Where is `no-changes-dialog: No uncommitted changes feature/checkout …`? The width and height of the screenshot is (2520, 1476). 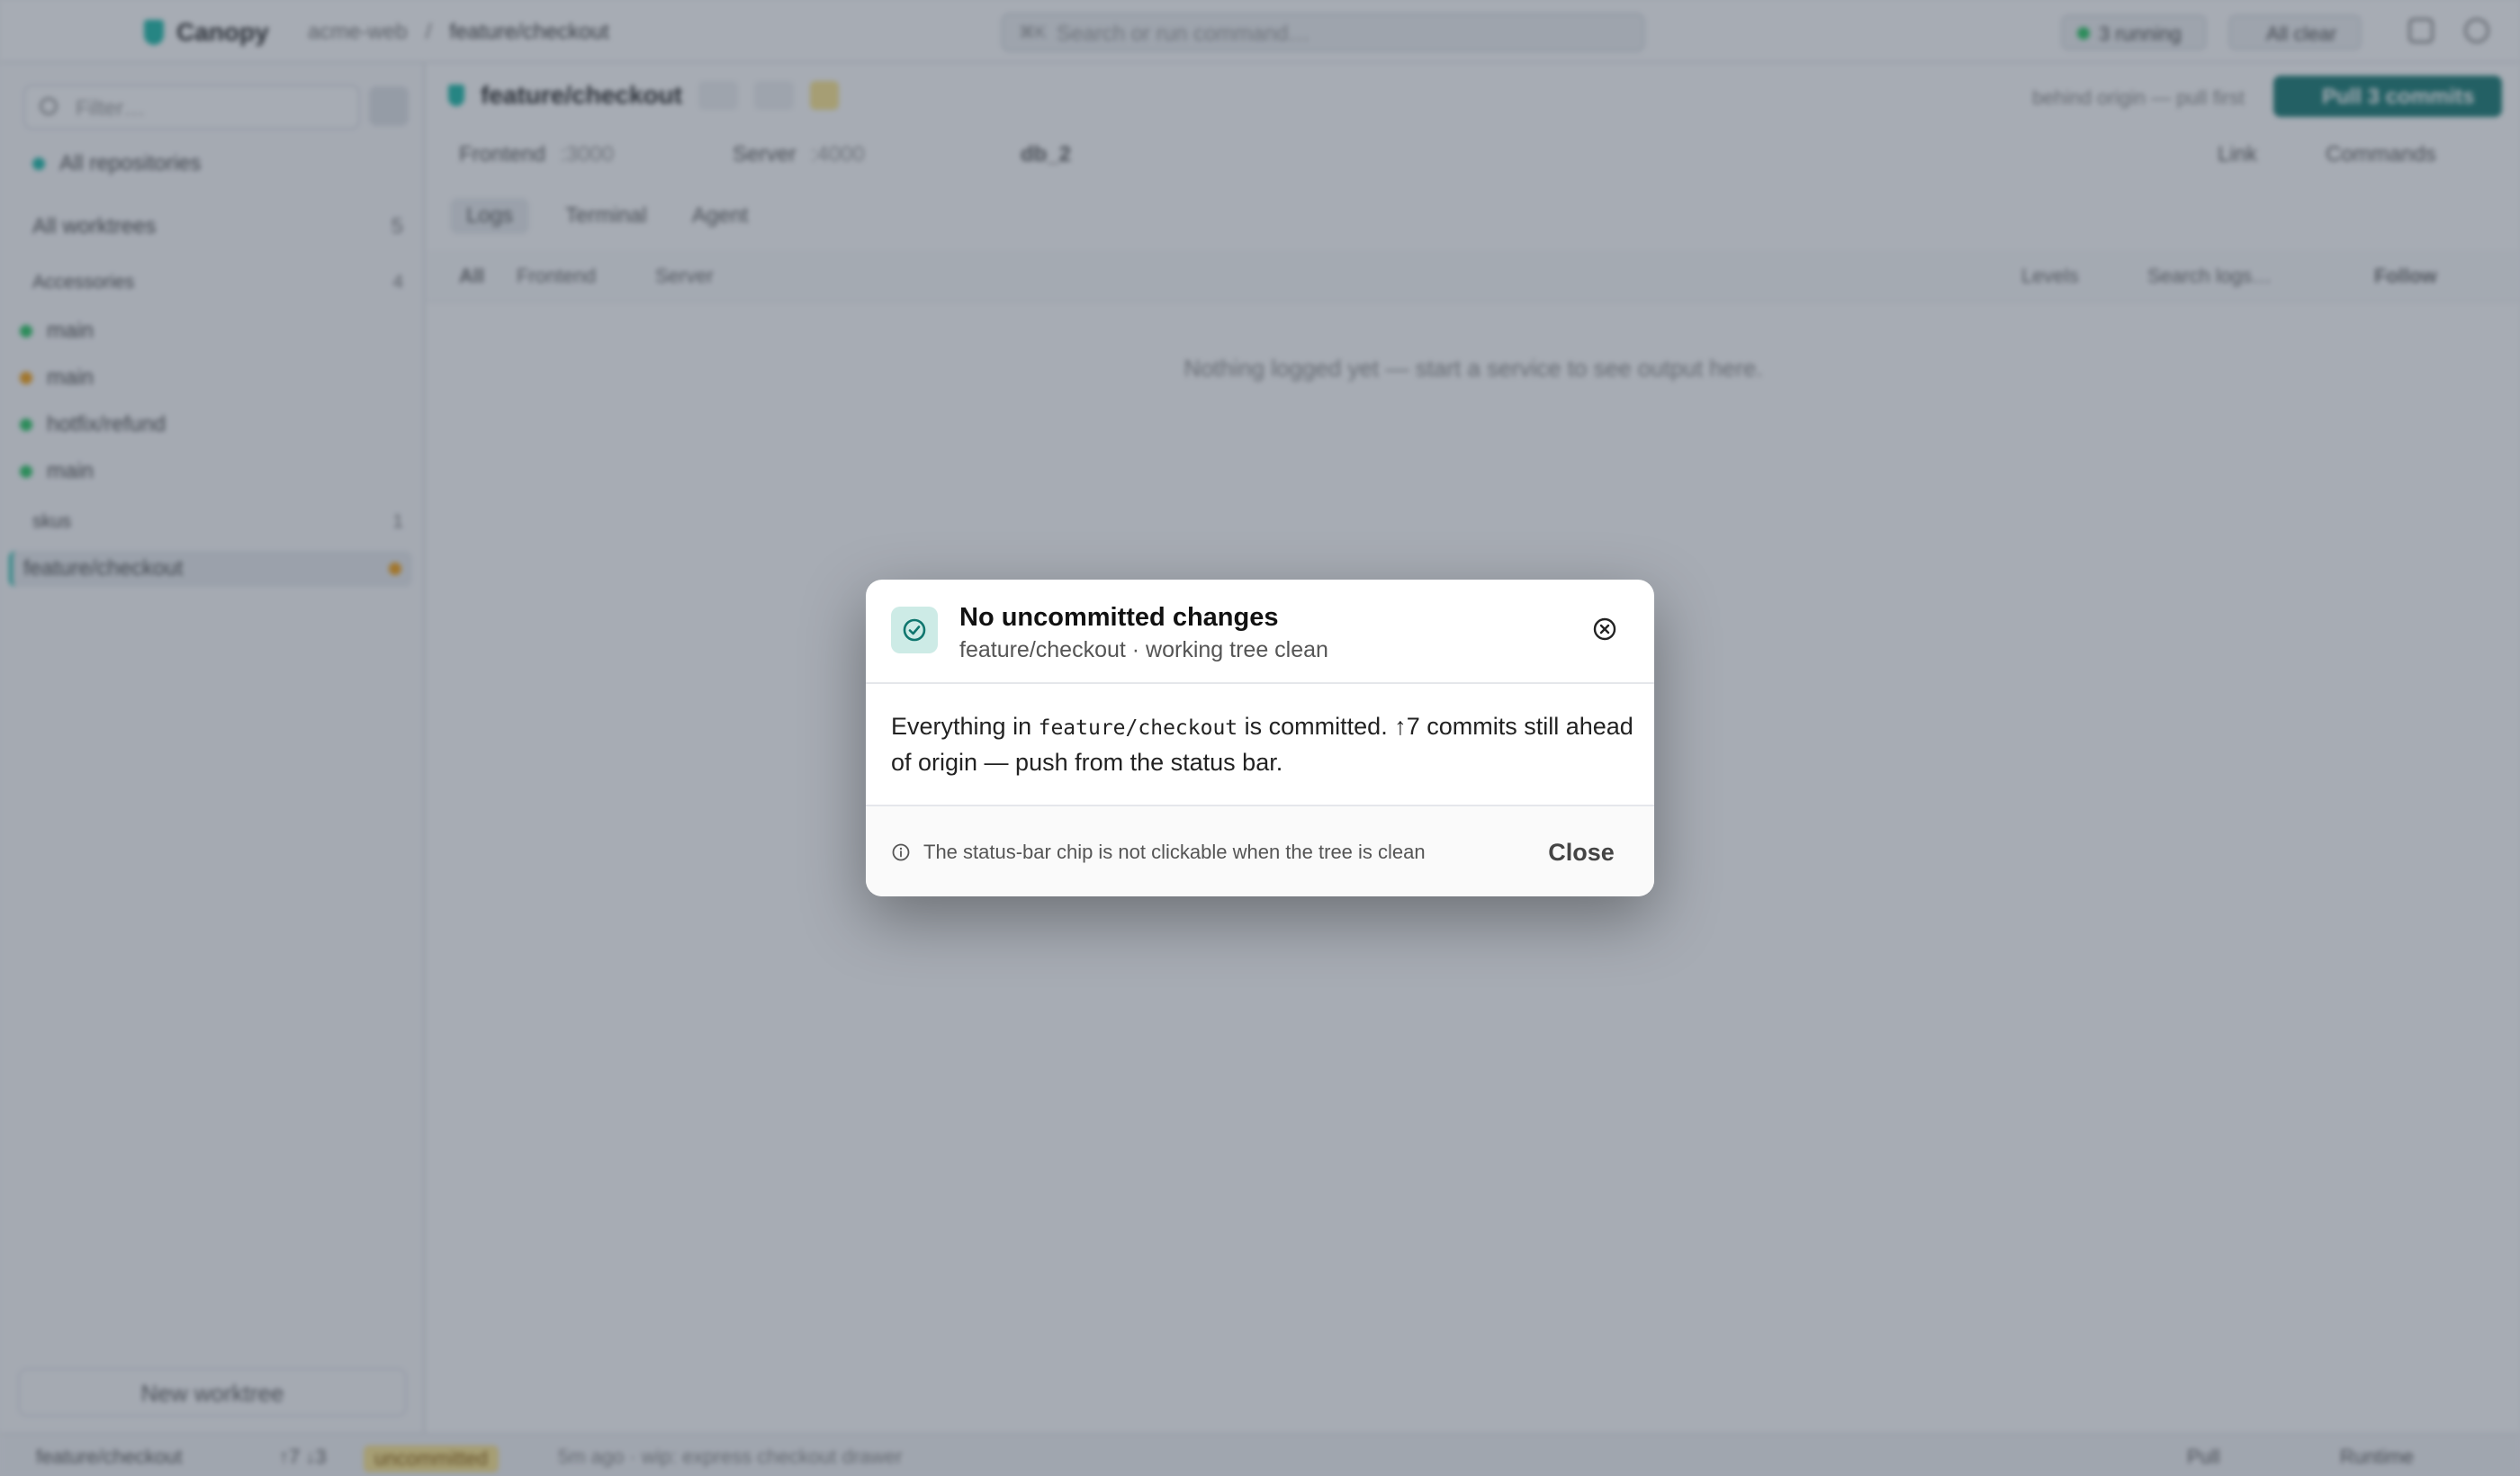
no-changes-dialog: No uncommitted changes feature/checkout … is located at coordinates (1260, 738).